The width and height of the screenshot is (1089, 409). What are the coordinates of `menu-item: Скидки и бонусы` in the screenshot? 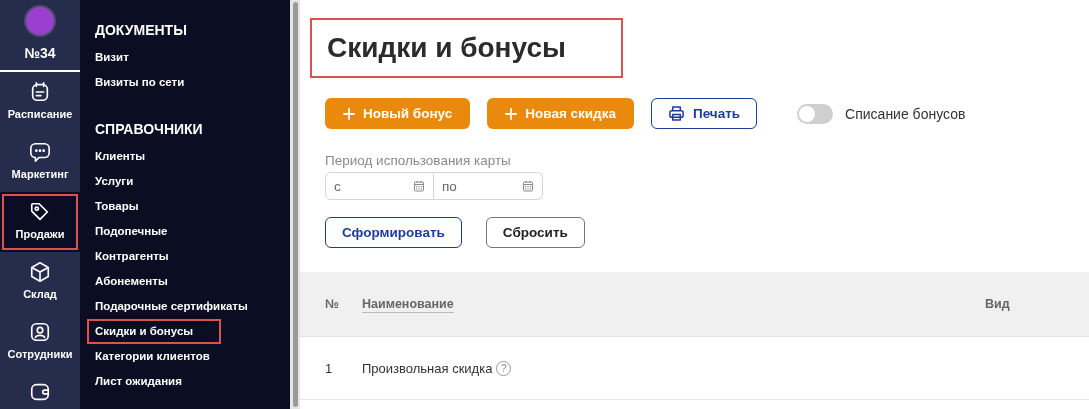 It's located at (154, 331).